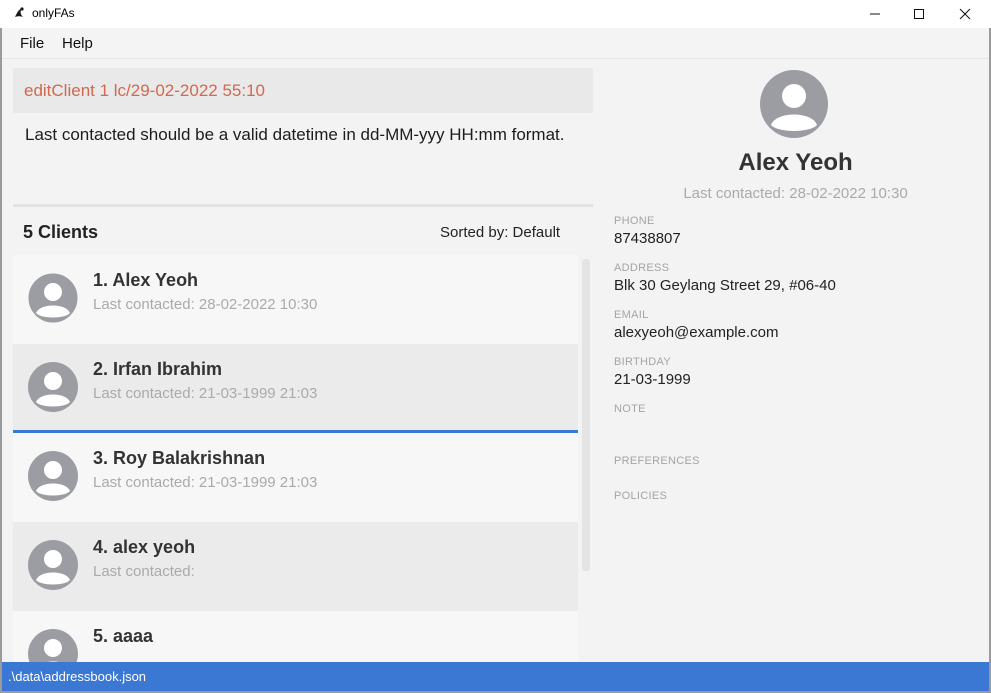 This screenshot has height=693, width=991. I want to click on birthday-label: BIRTHDAY, so click(643, 362).